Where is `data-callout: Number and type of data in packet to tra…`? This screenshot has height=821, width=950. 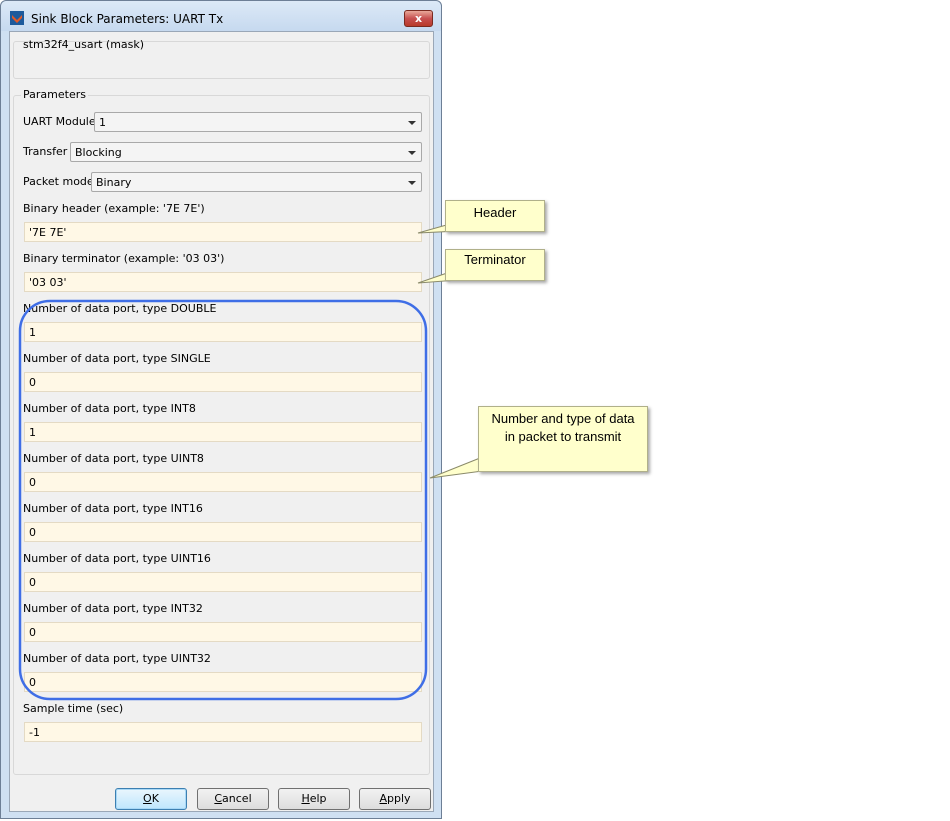
data-callout: Number and type of data in packet to tra… is located at coordinates (563, 439).